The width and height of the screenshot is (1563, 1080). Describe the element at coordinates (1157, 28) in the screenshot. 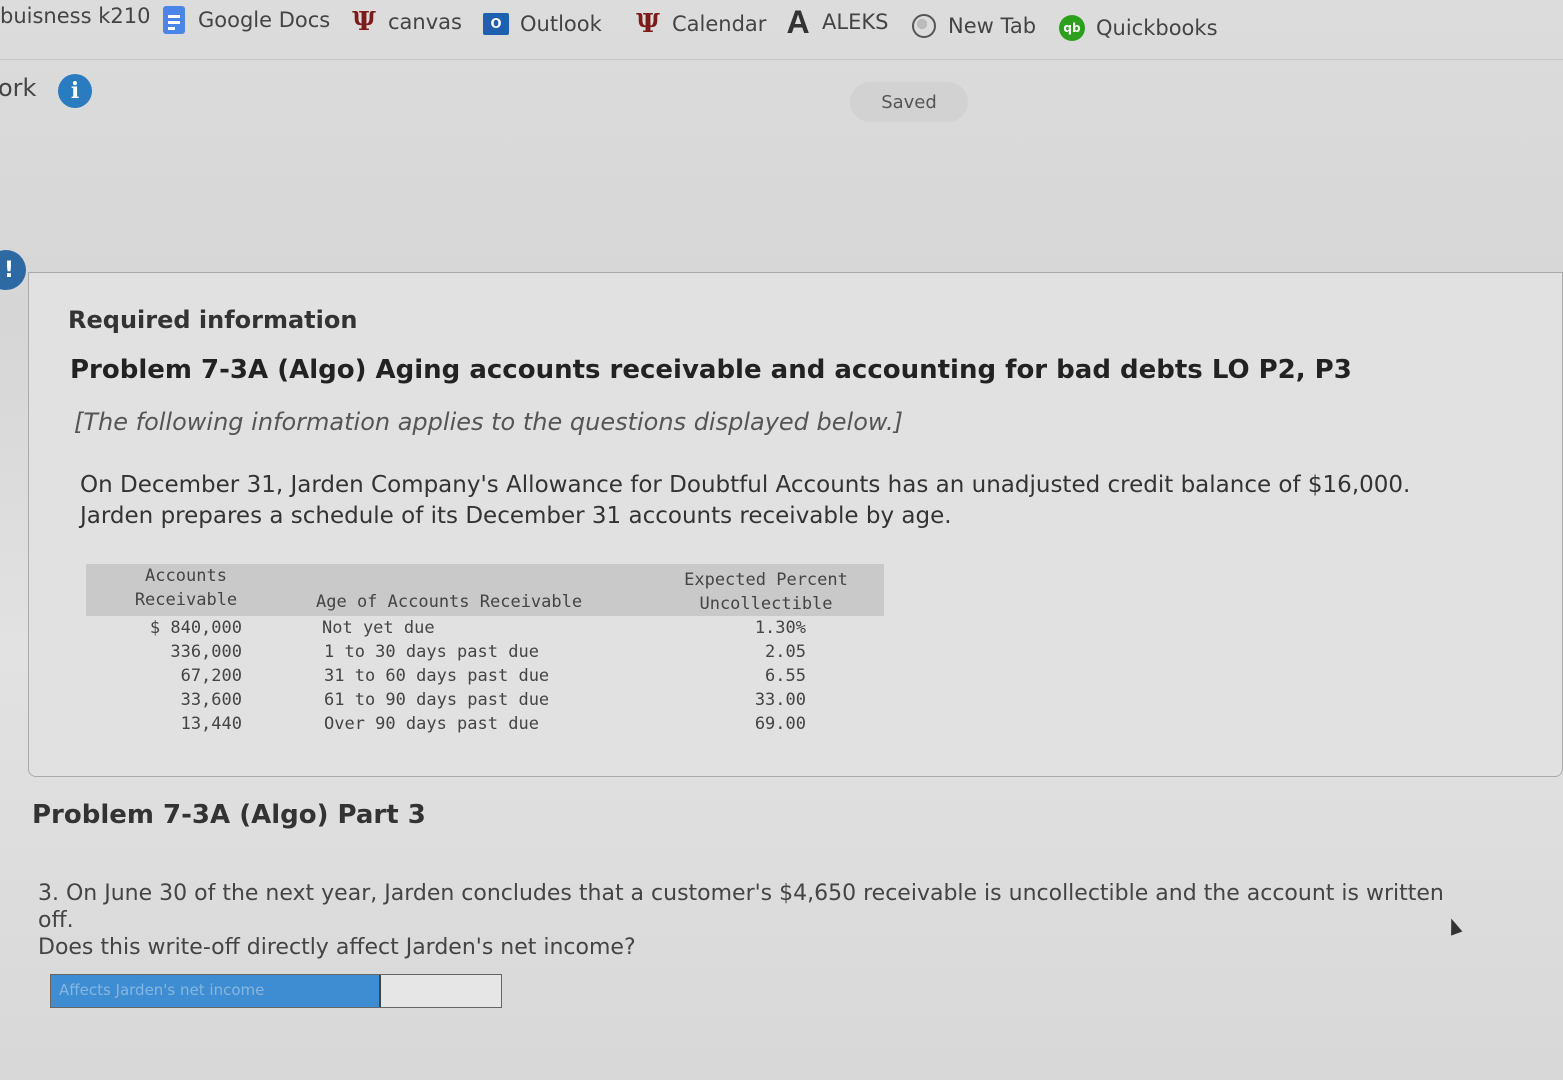

I see `bookmark-label: Quickbooks` at that location.